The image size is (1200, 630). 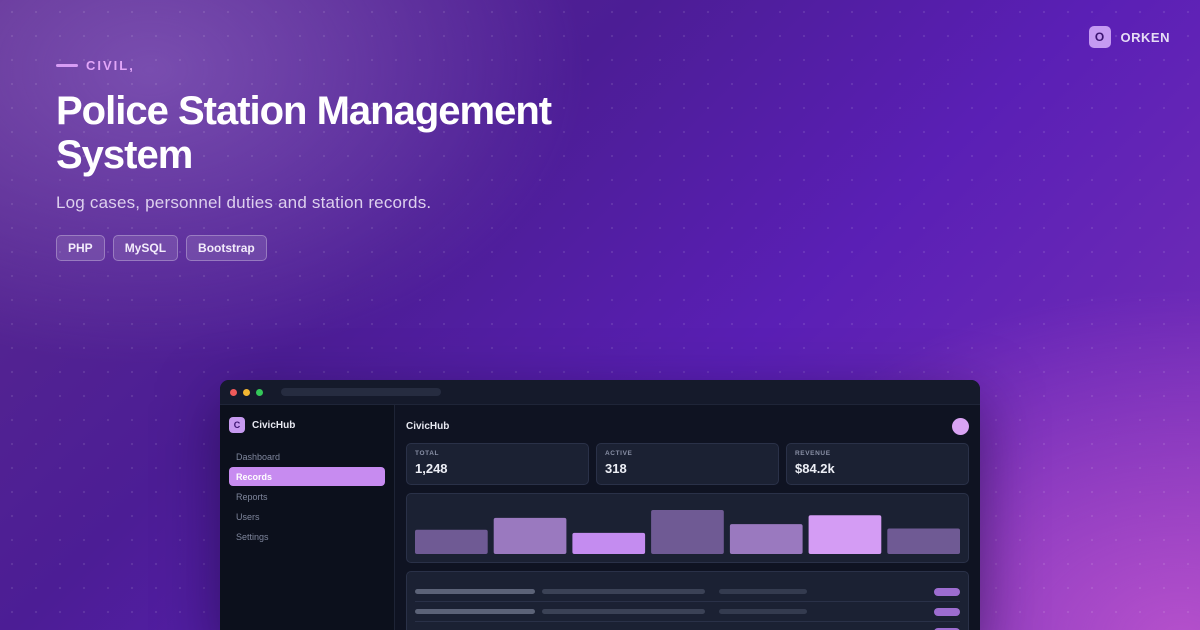 I want to click on address-bar, so click(x=361, y=392).